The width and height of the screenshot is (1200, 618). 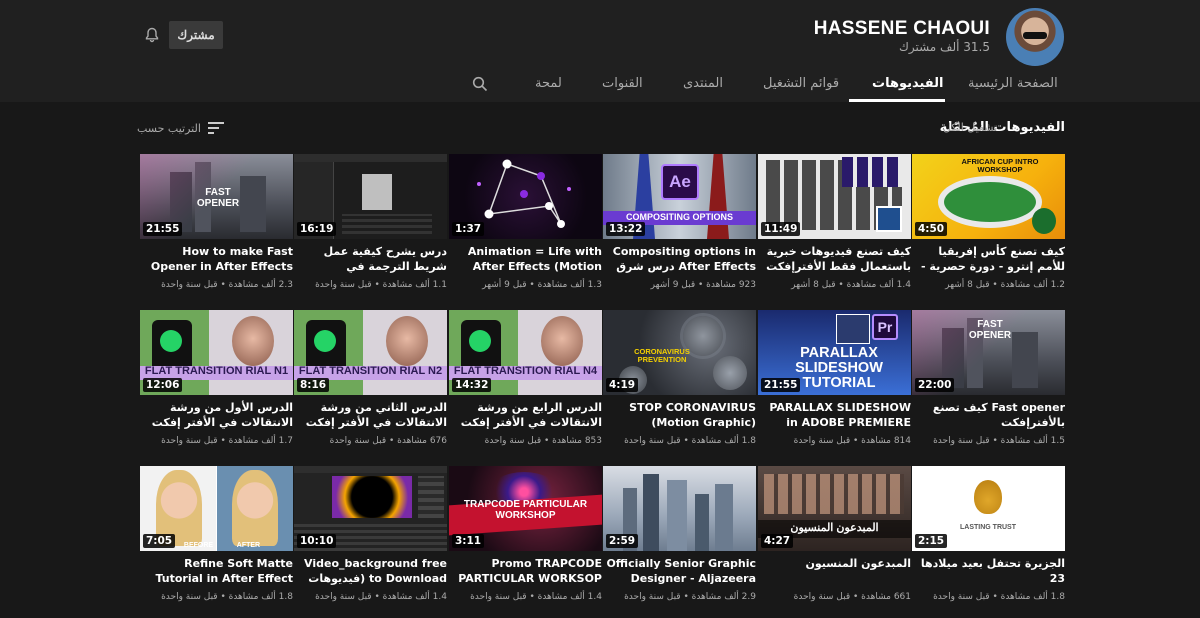 What do you see at coordinates (196, 35) in the screenshot?
I see `subscribe-button: مشترك` at bounding box center [196, 35].